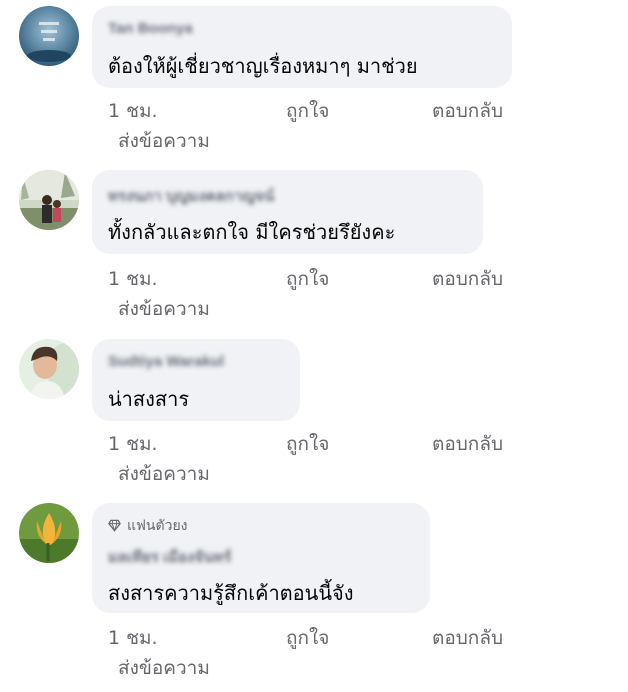 The height and width of the screenshot is (692, 628). I want to click on top-fan-badge: แฟนตัวยง, so click(148, 526).